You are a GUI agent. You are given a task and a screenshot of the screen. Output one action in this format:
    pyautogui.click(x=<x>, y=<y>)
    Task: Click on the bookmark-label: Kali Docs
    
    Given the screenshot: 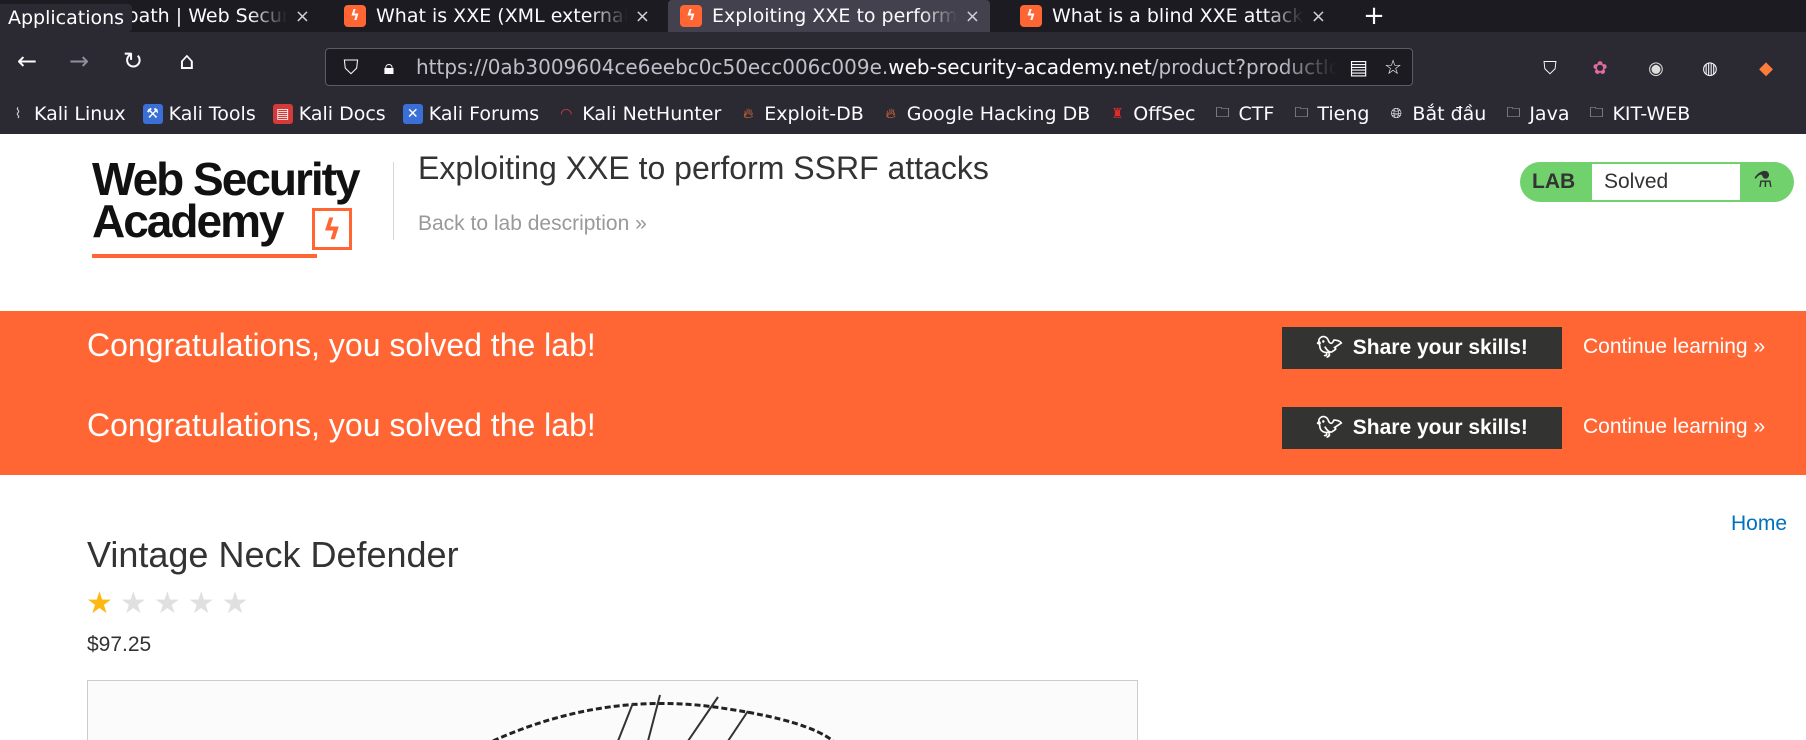 What is the action you would take?
    pyautogui.click(x=342, y=114)
    